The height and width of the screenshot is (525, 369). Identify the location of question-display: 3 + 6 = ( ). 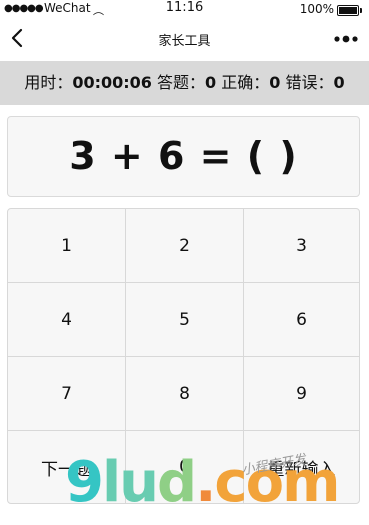
(183, 156).